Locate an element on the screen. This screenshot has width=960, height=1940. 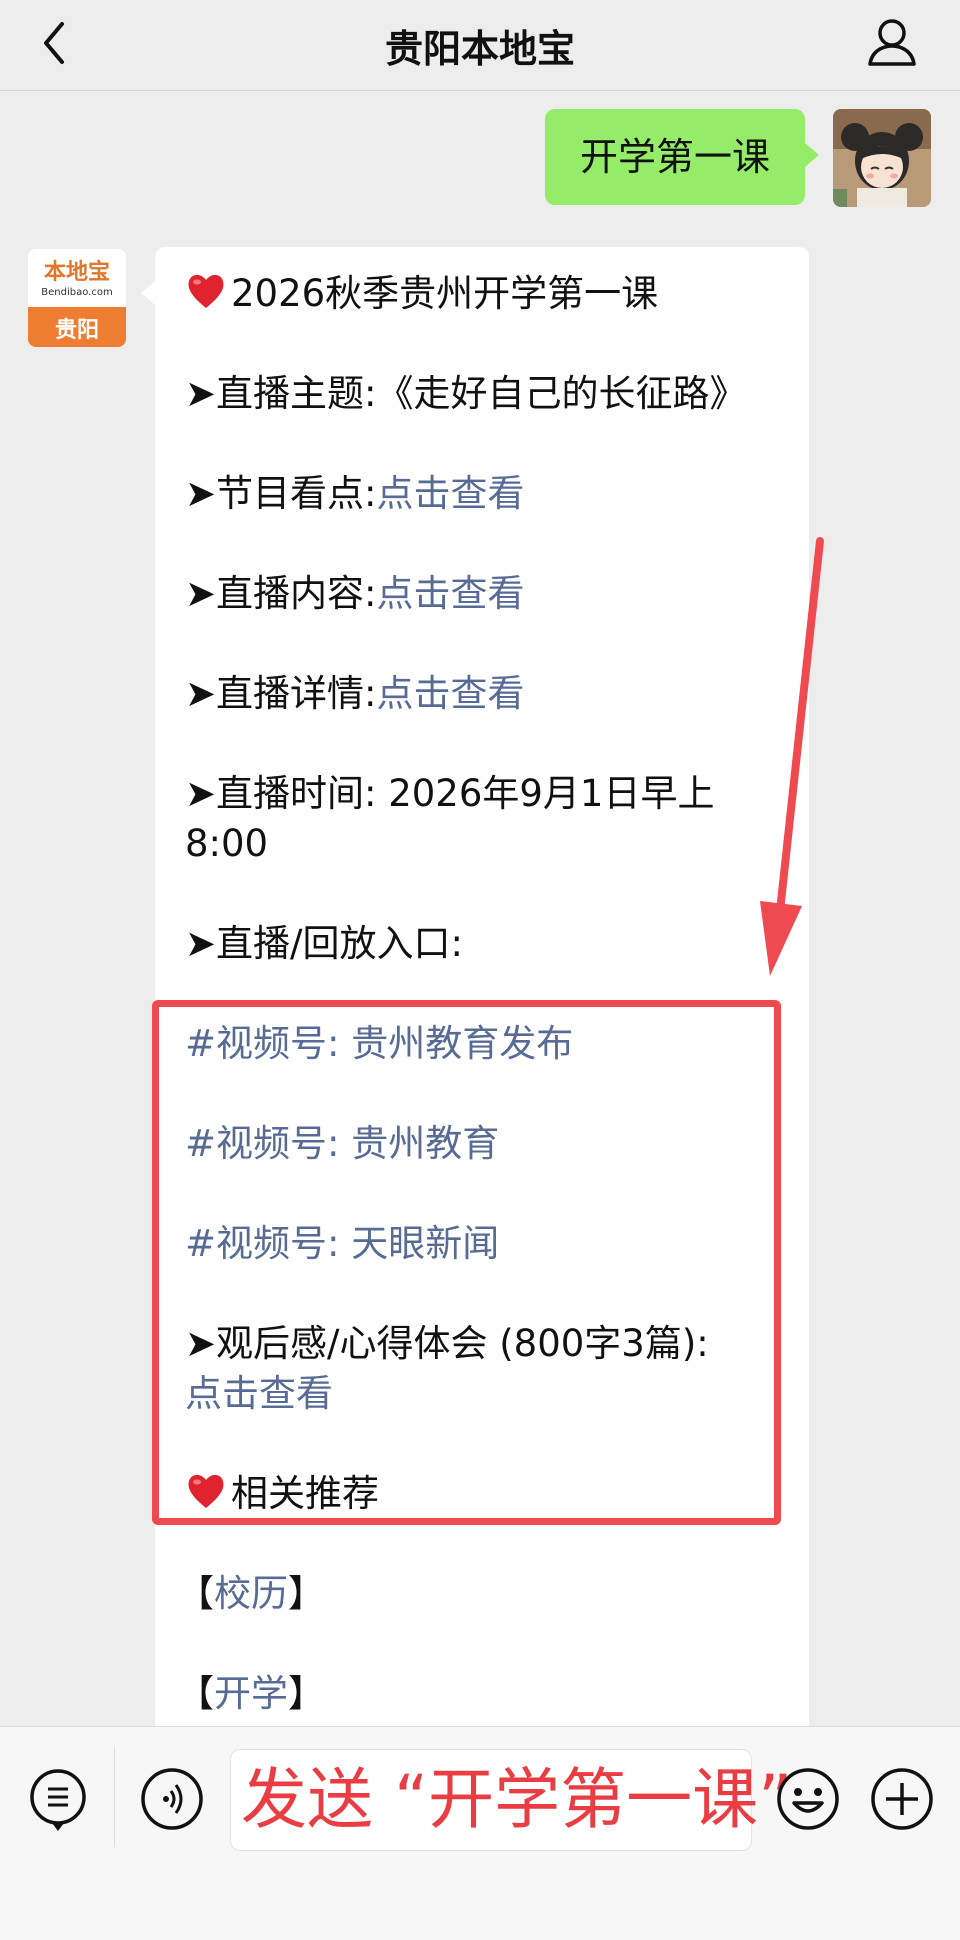
input-bar: 发送 “开学第一课” is located at coordinates (480, 1833).